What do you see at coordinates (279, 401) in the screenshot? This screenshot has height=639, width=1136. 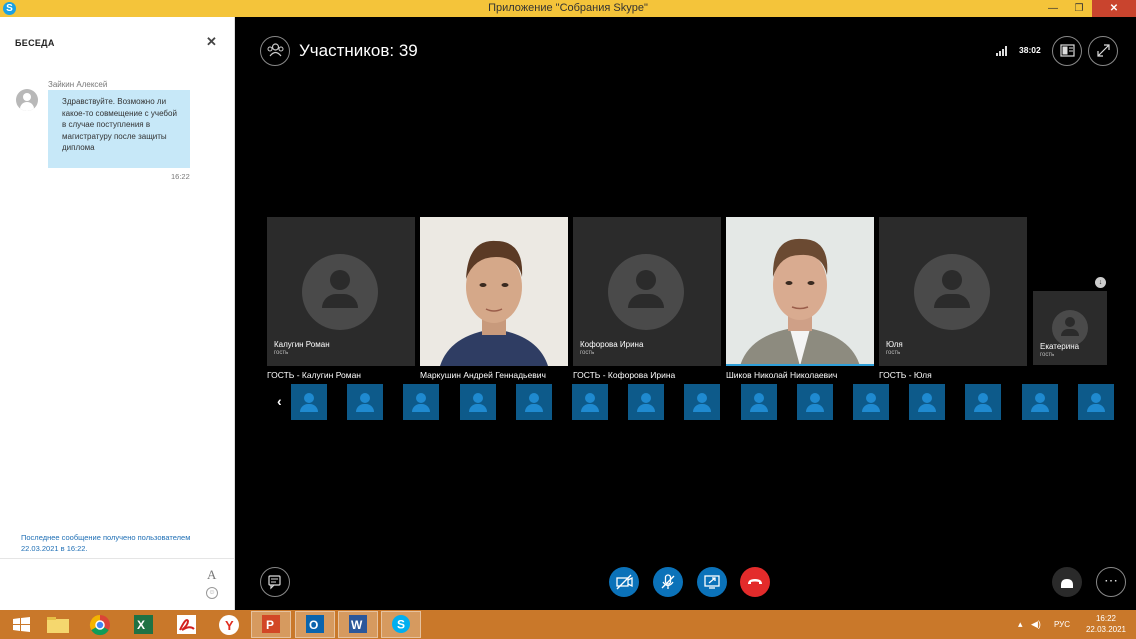 I see `roster-prev-button: ‹` at bounding box center [279, 401].